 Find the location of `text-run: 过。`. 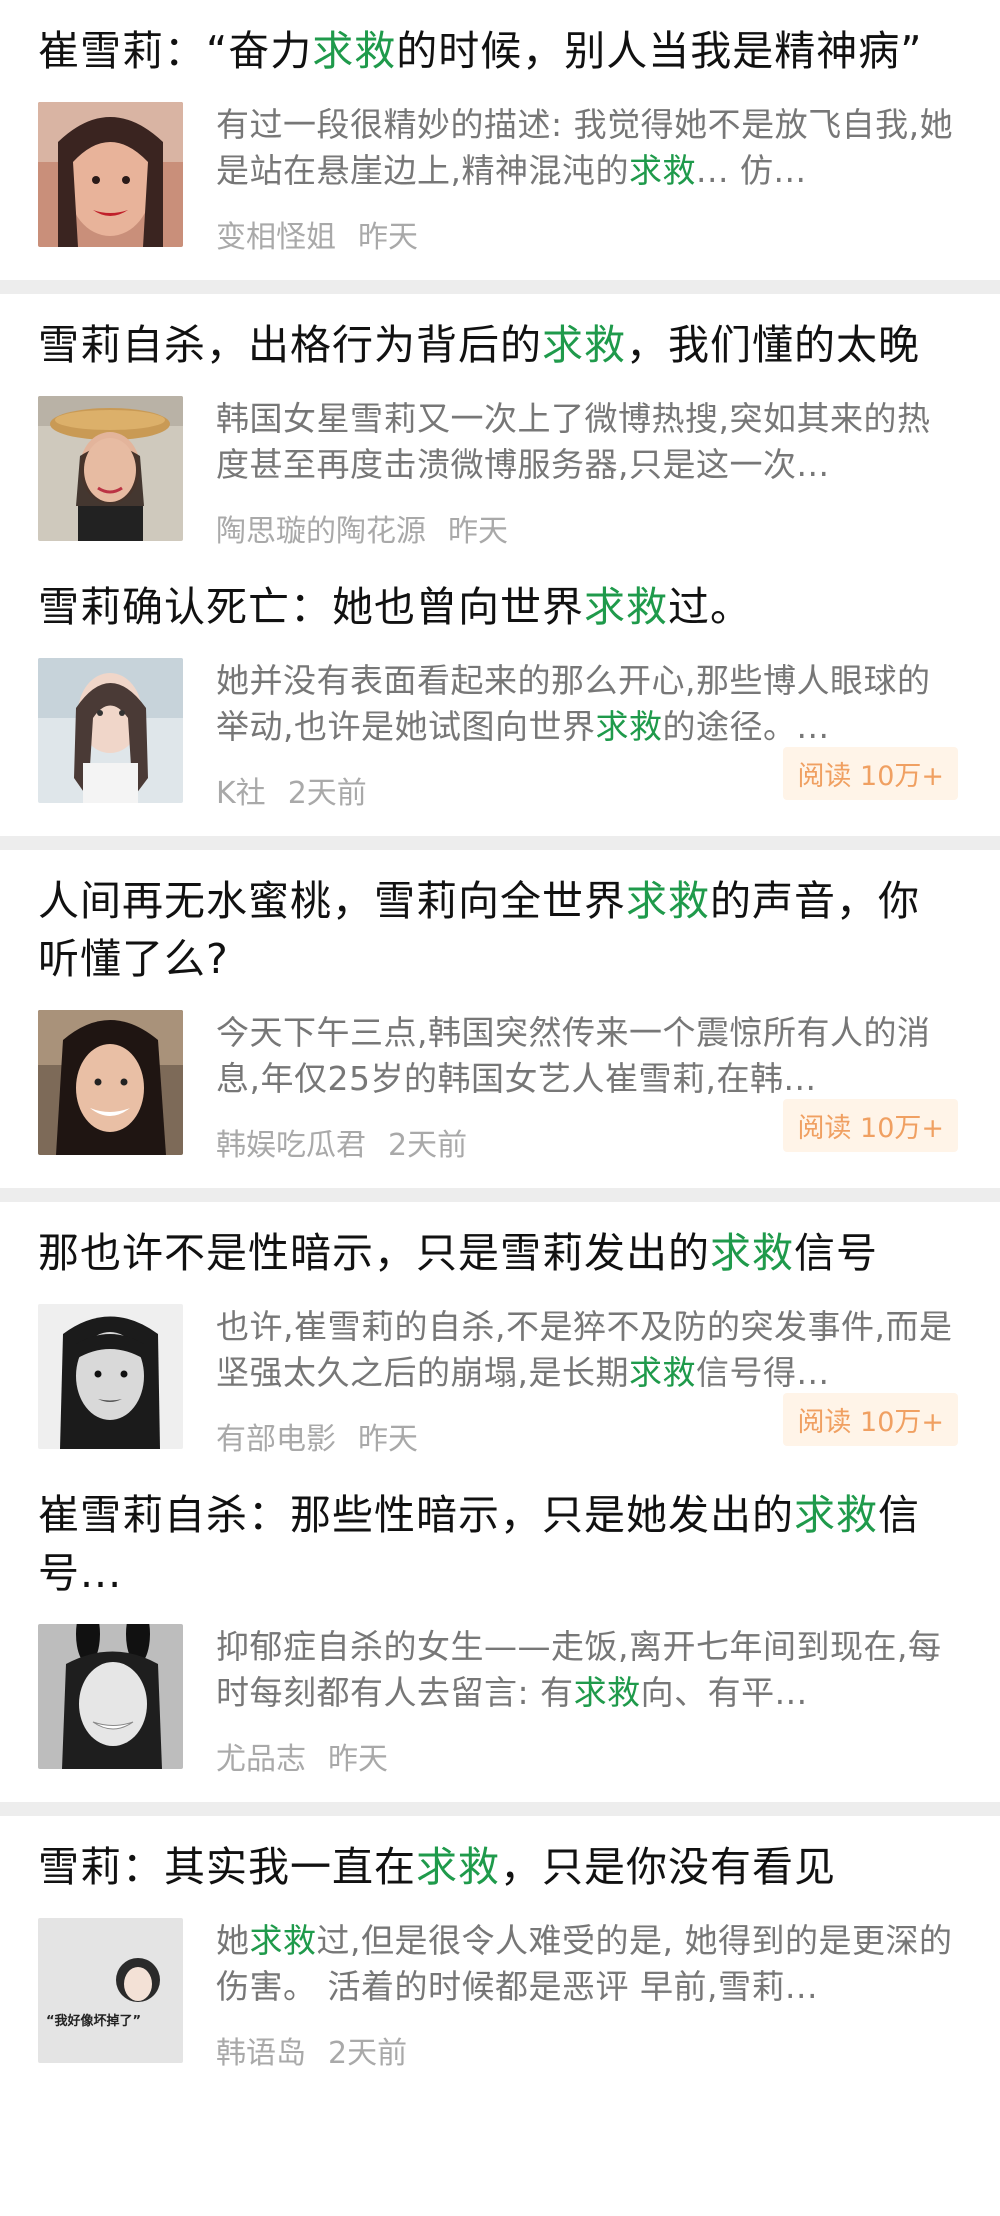

text-run: 过。 is located at coordinates (710, 607).